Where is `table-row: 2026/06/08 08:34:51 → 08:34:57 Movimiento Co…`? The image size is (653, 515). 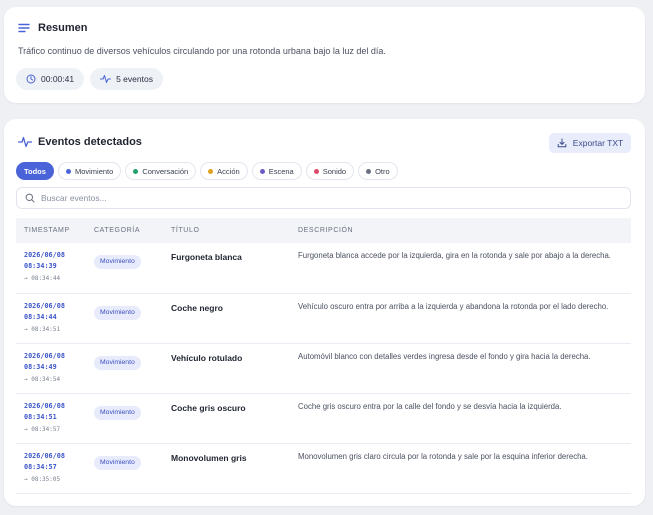
table-row: 2026/06/08 08:34:51 → 08:34:57 Movimiento Co… is located at coordinates (323, 418).